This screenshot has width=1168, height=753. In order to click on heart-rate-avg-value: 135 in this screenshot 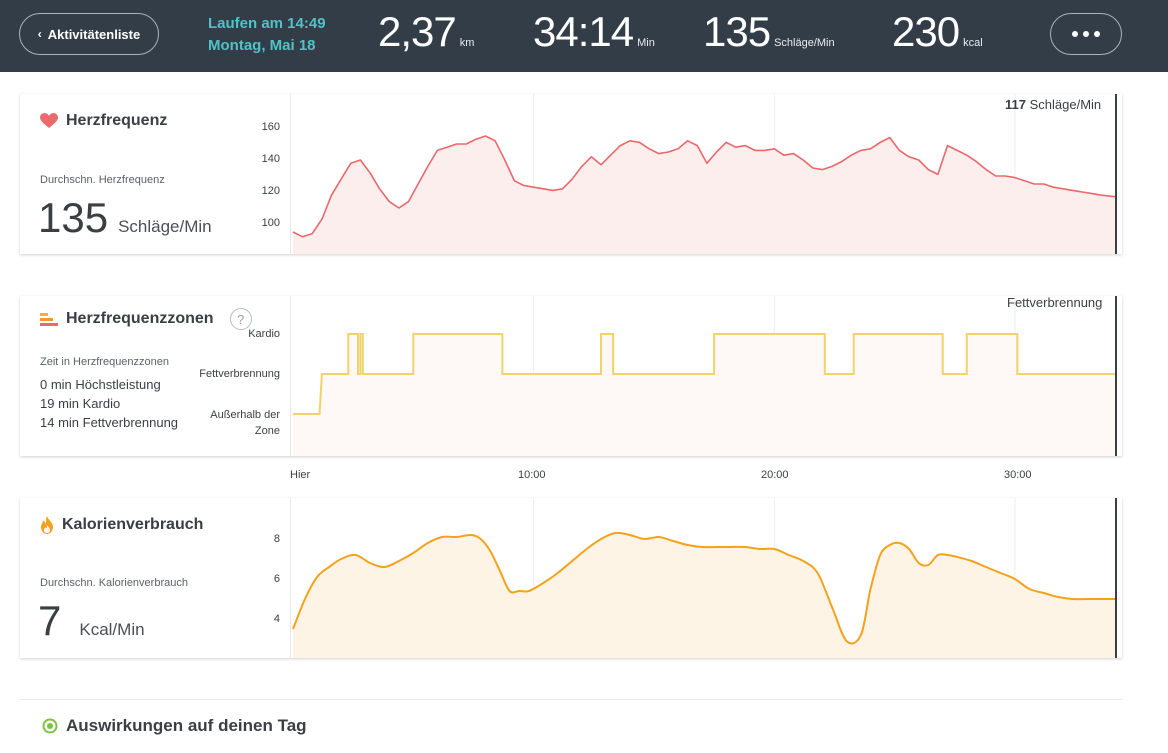, I will do `click(73, 217)`.